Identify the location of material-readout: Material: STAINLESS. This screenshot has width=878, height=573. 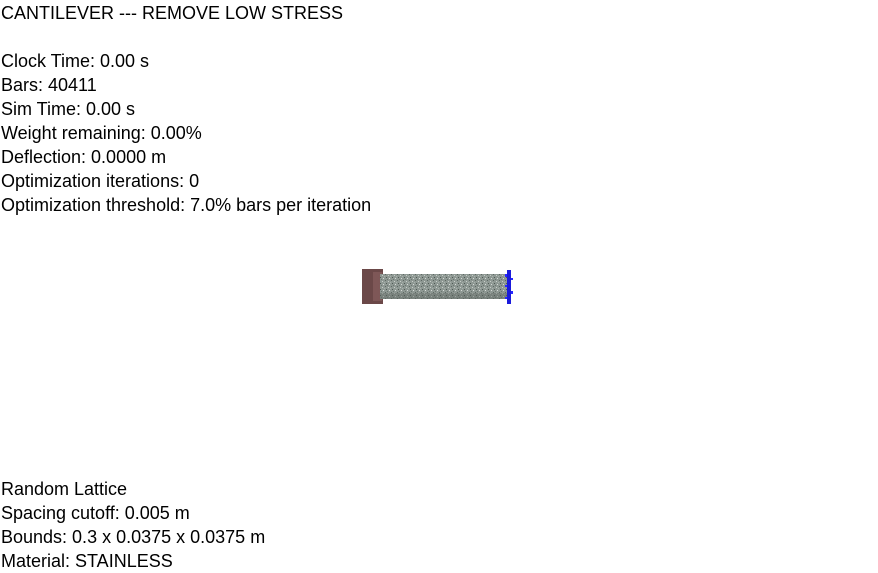
(87, 561).